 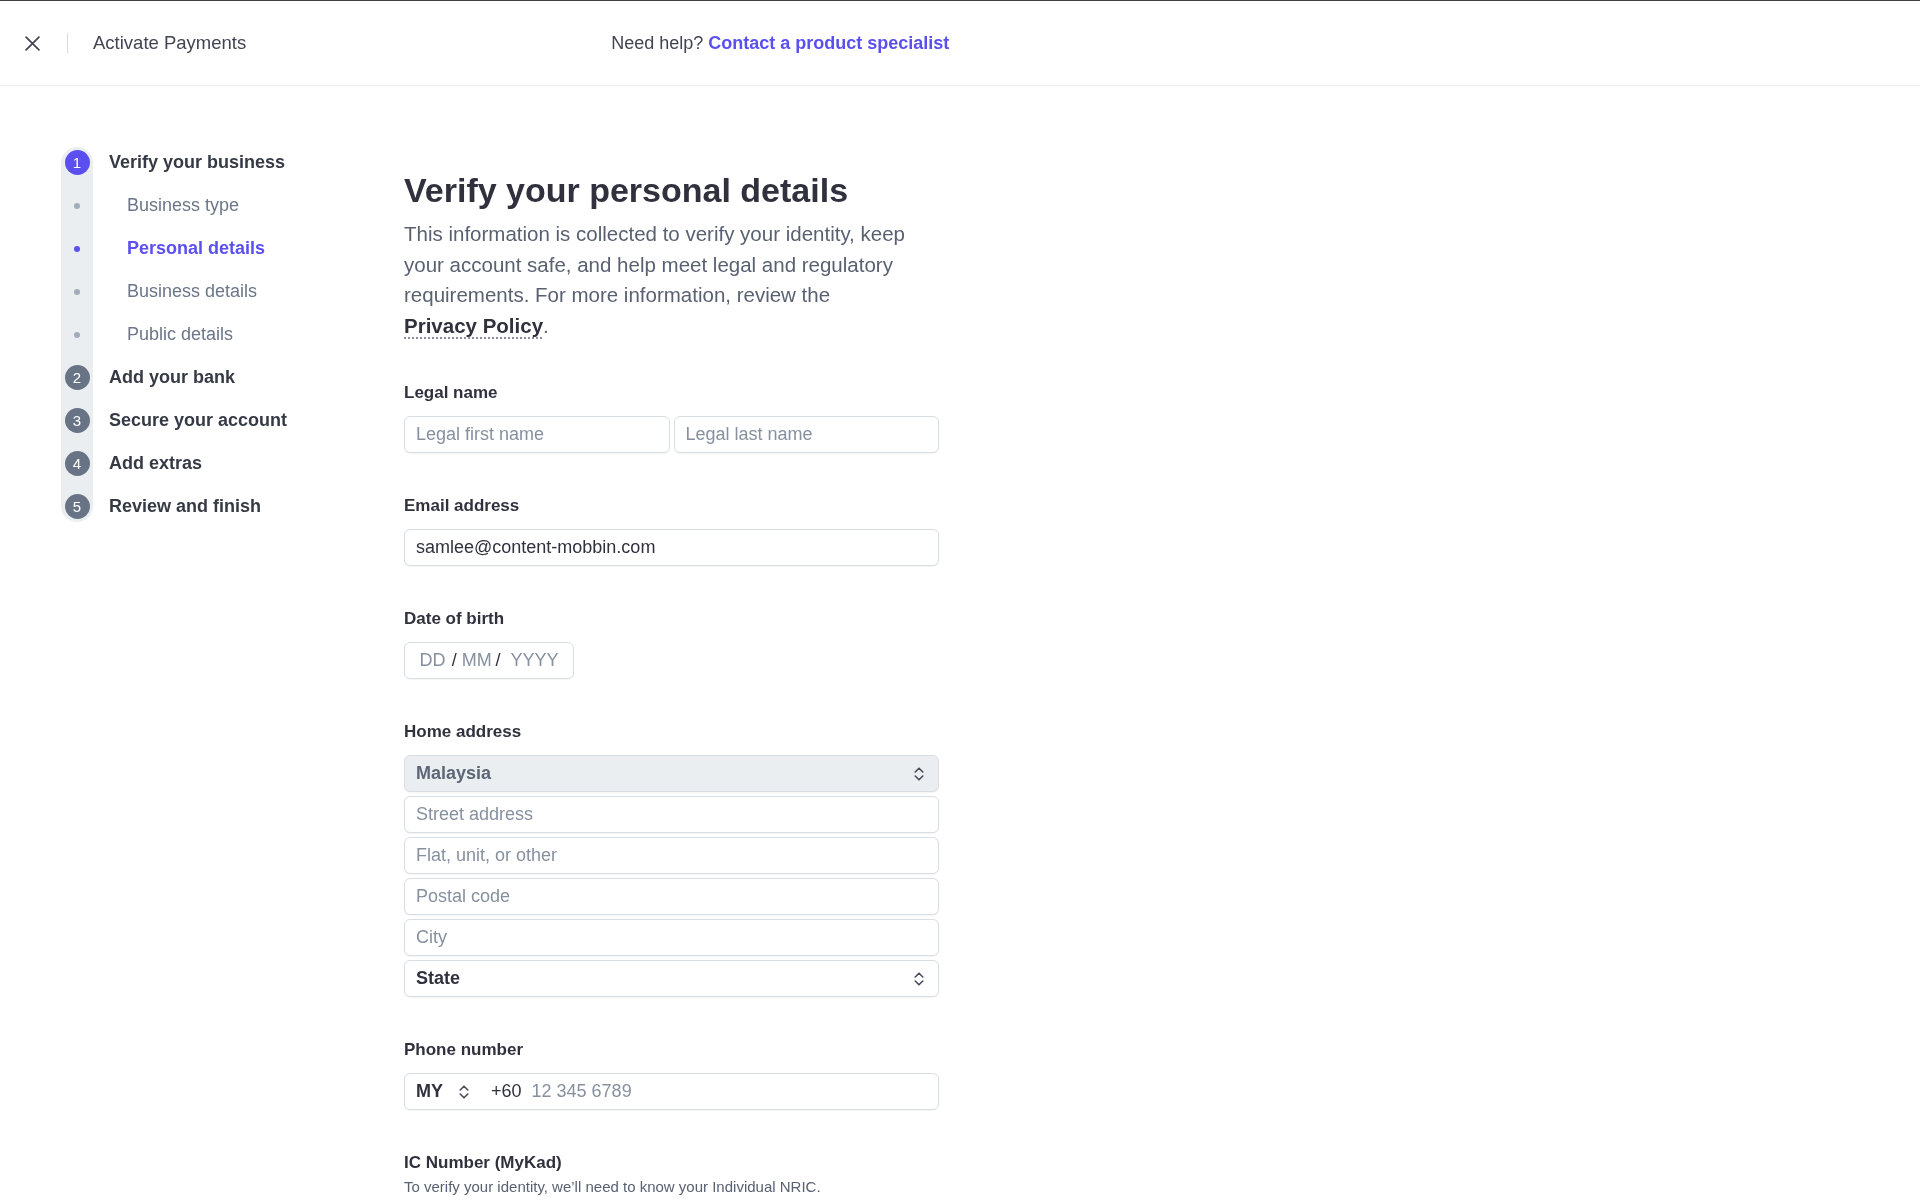 I want to click on step-link: Add your bank, so click(x=172, y=377).